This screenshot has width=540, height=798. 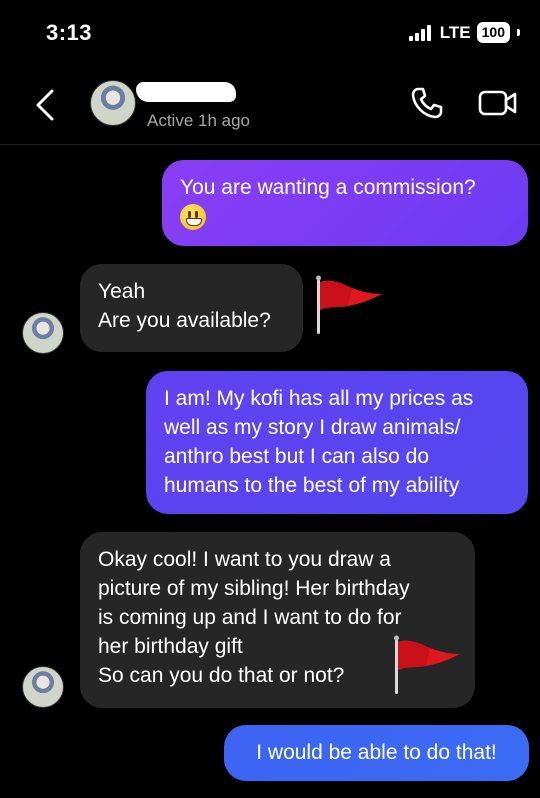 What do you see at coordinates (199, 120) in the screenshot?
I see `active-status: Active 1h ago` at bounding box center [199, 120].